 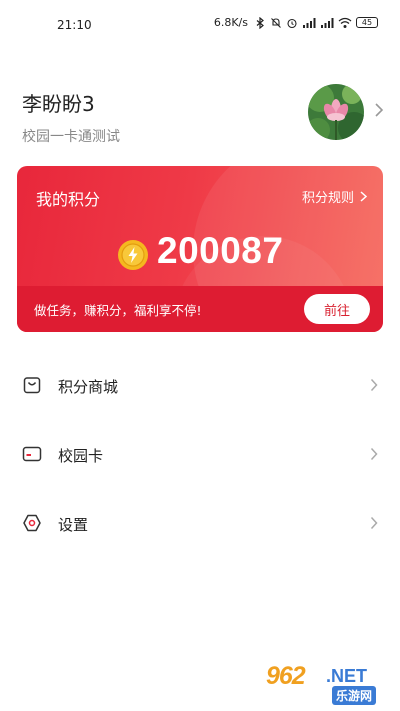 I want to click on status-icons: 6.8K/s 45, so click(x=296, y=22).